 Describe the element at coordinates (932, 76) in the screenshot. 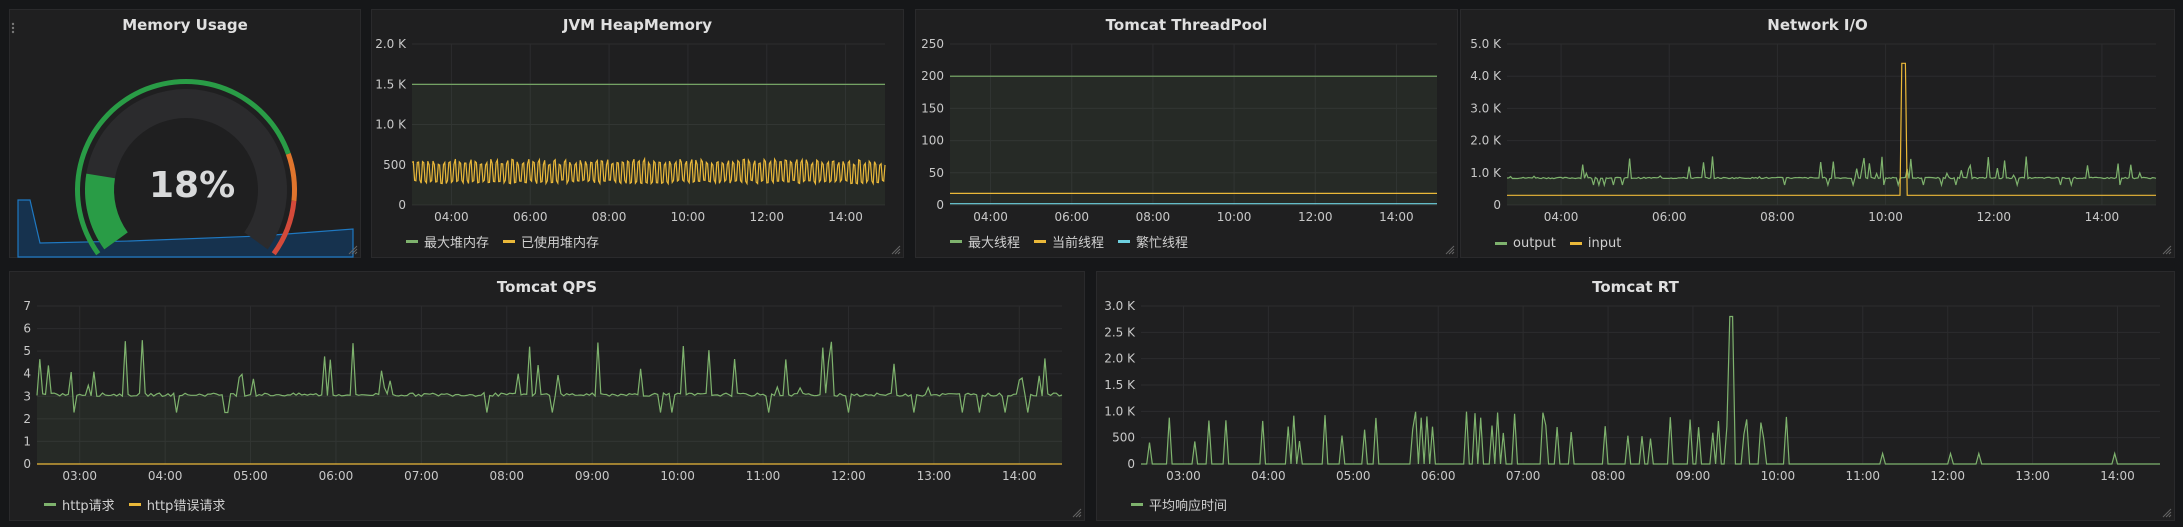

I see `y-tick-label: 200` at that location.